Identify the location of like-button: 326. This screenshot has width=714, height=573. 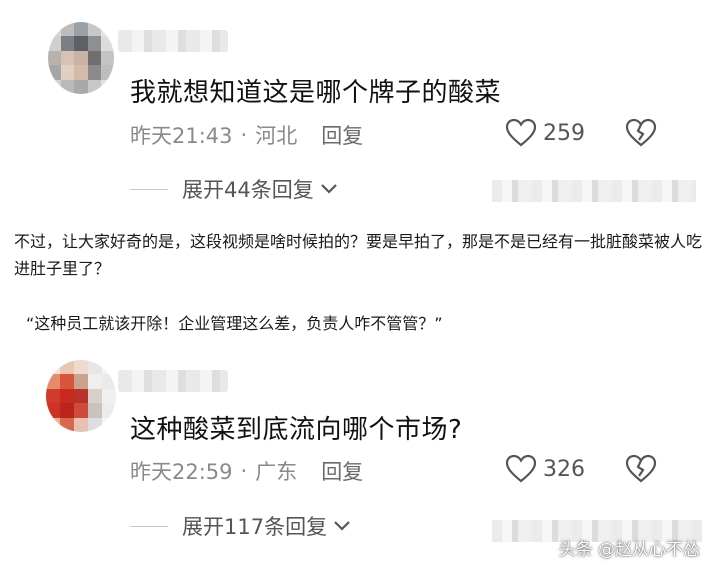
(545, 469).